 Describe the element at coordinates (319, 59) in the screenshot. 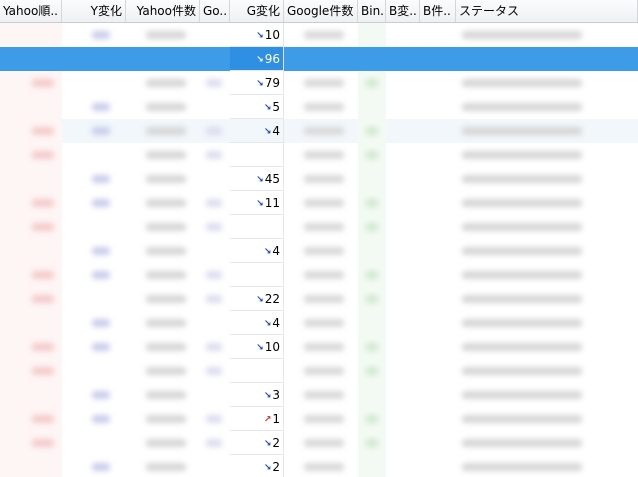

I see `table-row: ↘96` at that location.